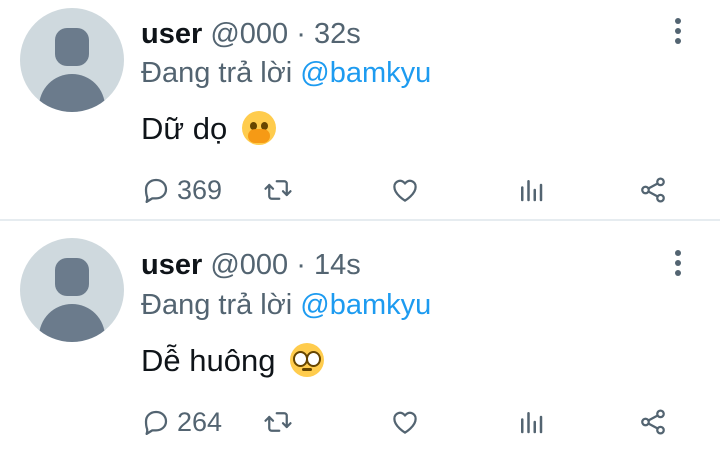 The height and width of the screenshot is (451, 720). I want to click on tweet-text-content: Dữ dọ, so click(184, 128).